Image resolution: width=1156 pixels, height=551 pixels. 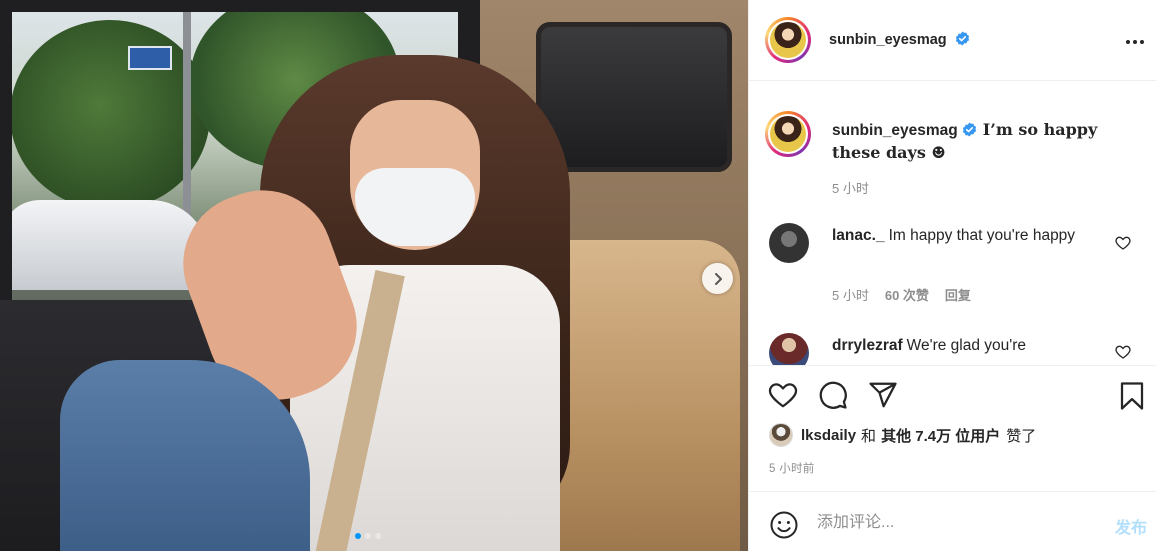 I want to click on comment-text-block: lanac._ Im happy that you're happy, so click(x=974, y=236).